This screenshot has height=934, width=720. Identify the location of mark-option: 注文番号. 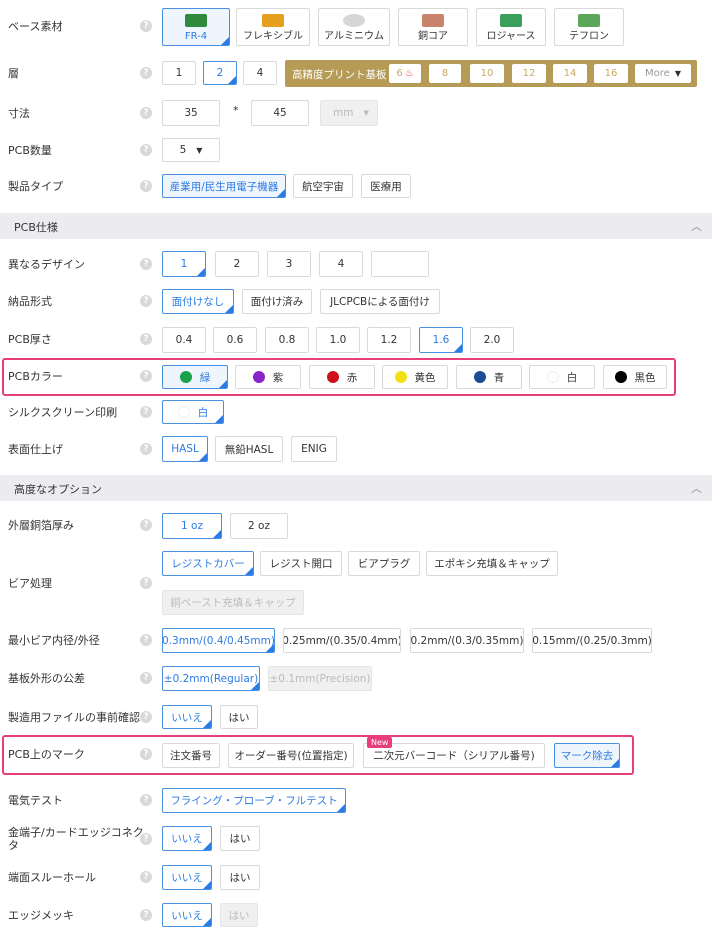
(191, 755).